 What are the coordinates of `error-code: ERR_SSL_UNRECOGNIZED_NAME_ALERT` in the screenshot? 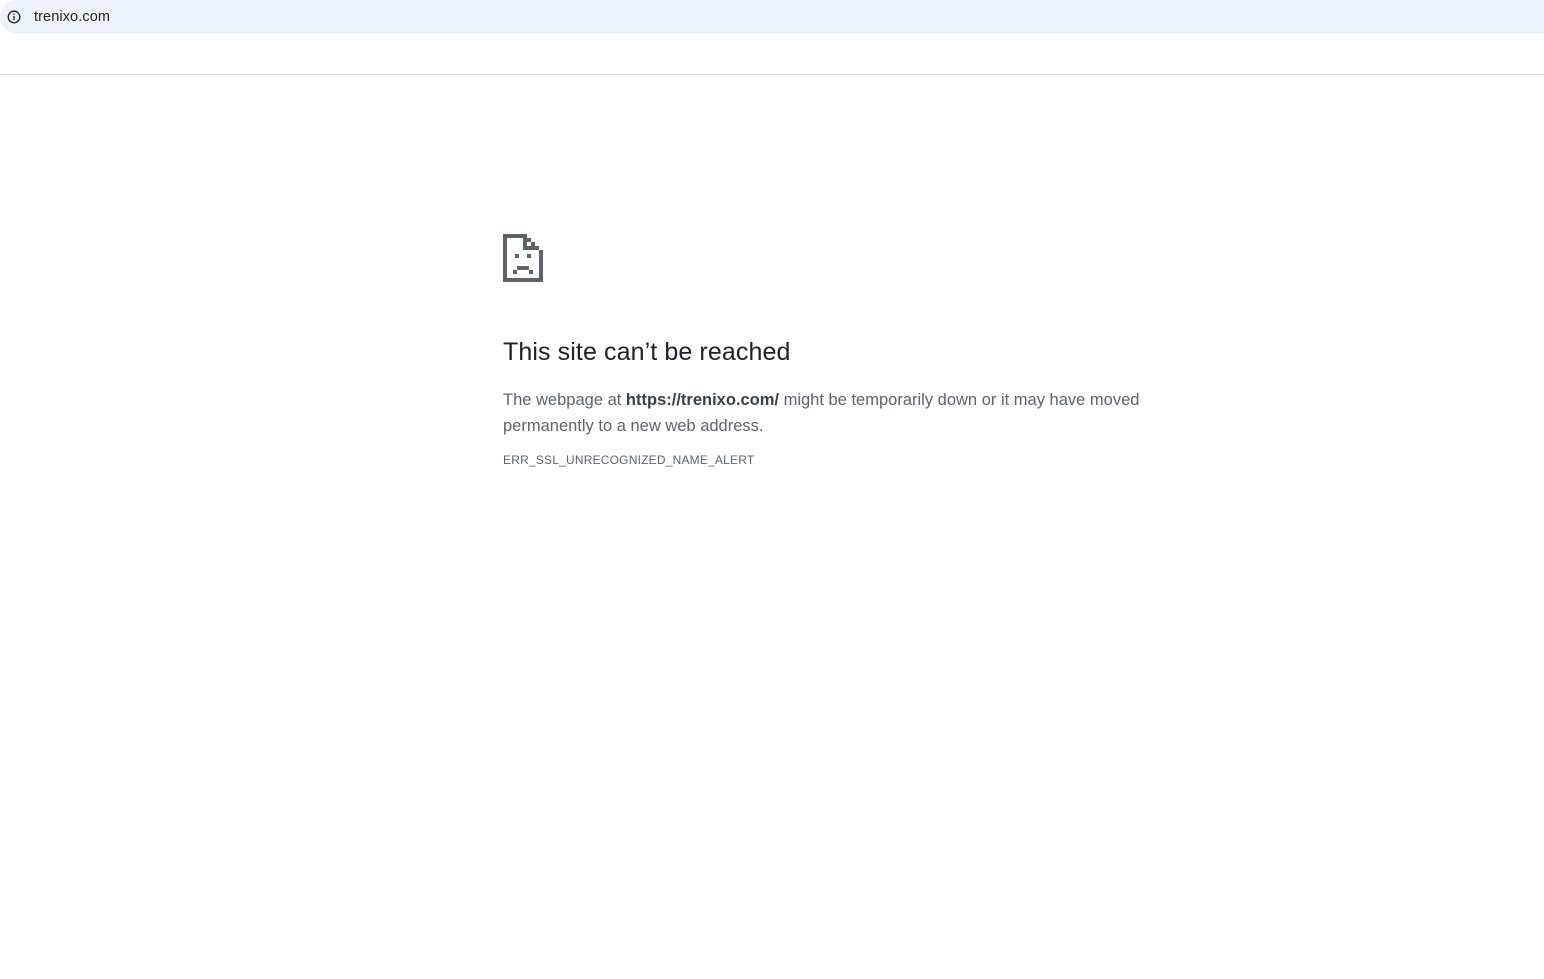 It's located at (629, 460).